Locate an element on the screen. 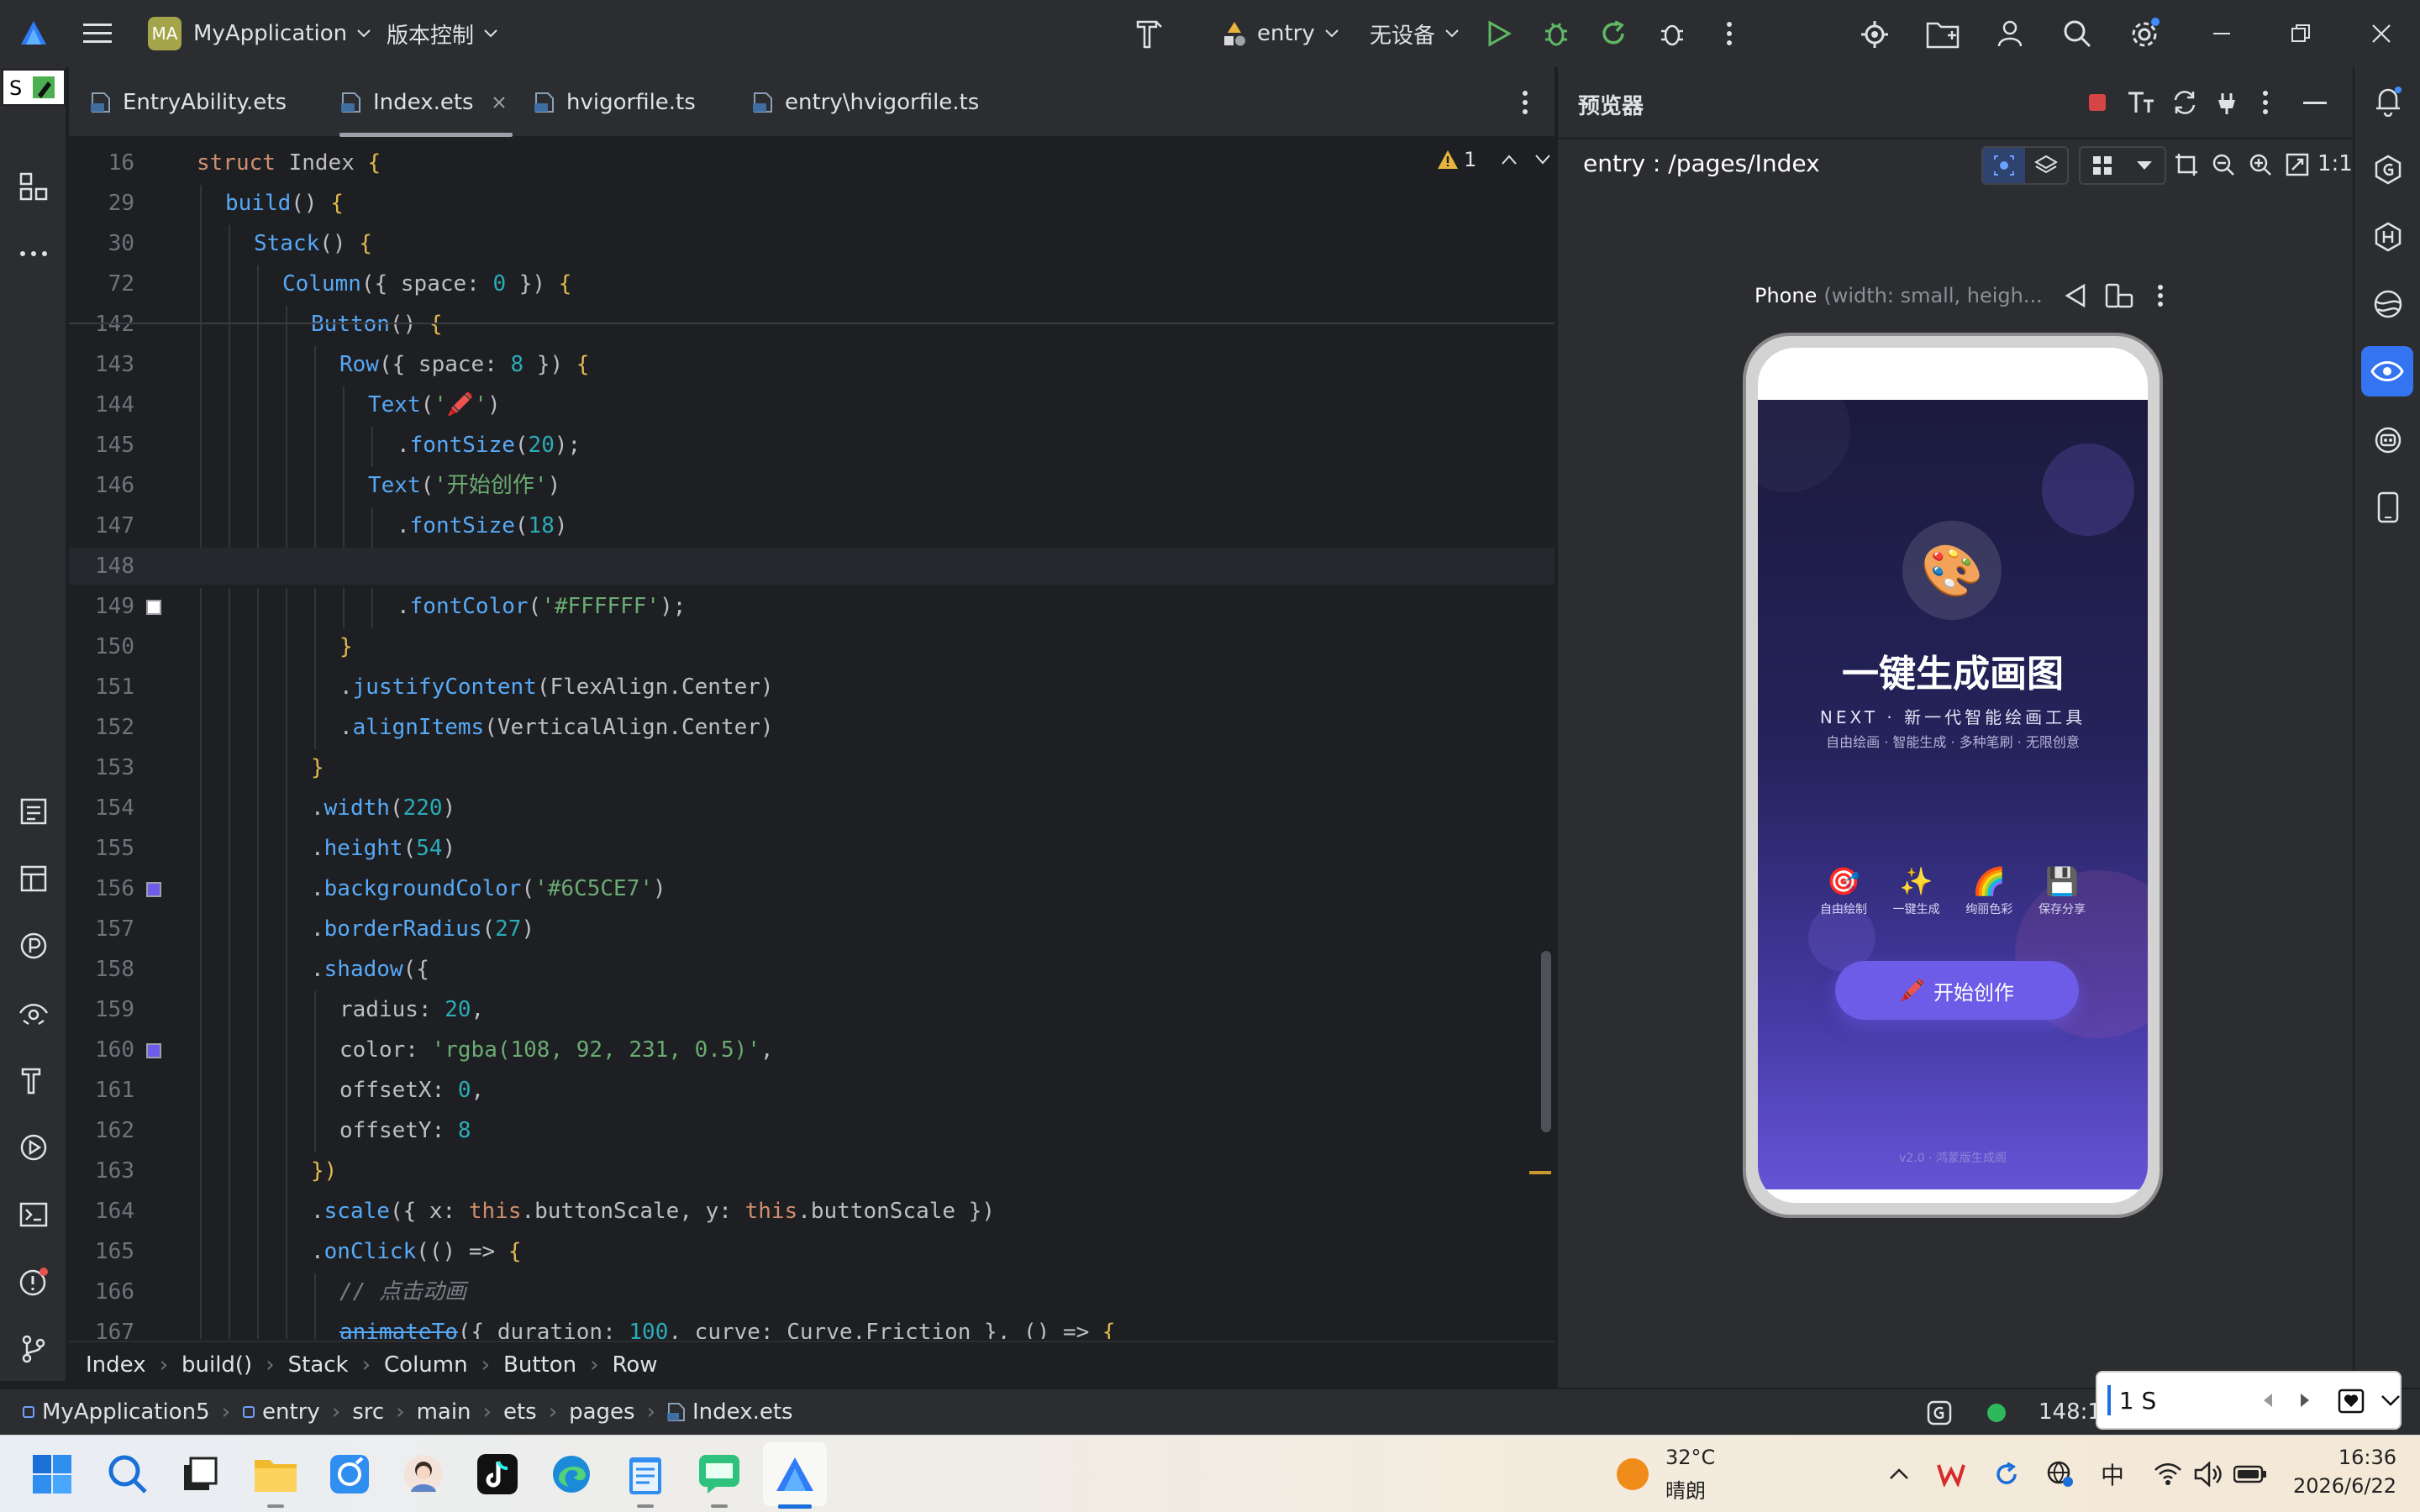 The image size is (2420, 1512). weather-sun-icon is located at coordinates (1633, 1474).